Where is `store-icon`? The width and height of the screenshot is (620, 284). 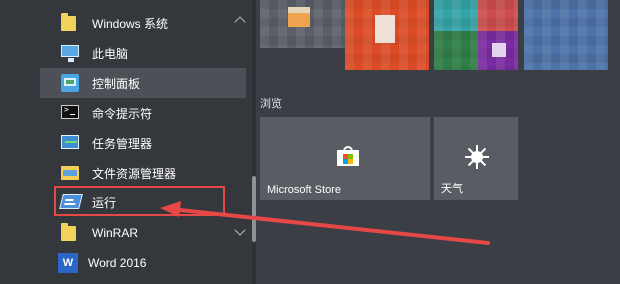 store-icon is located at coordinates (348, 156).